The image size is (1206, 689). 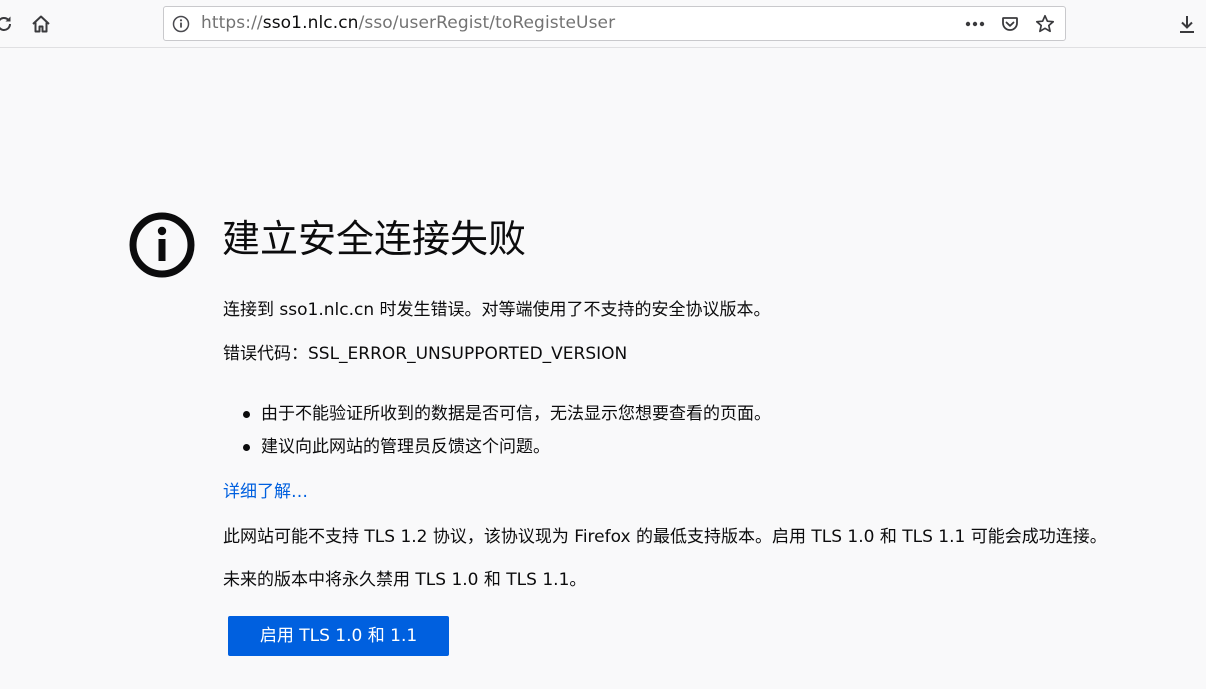 I want to click on download-icon, so click(x=1187, y=24).